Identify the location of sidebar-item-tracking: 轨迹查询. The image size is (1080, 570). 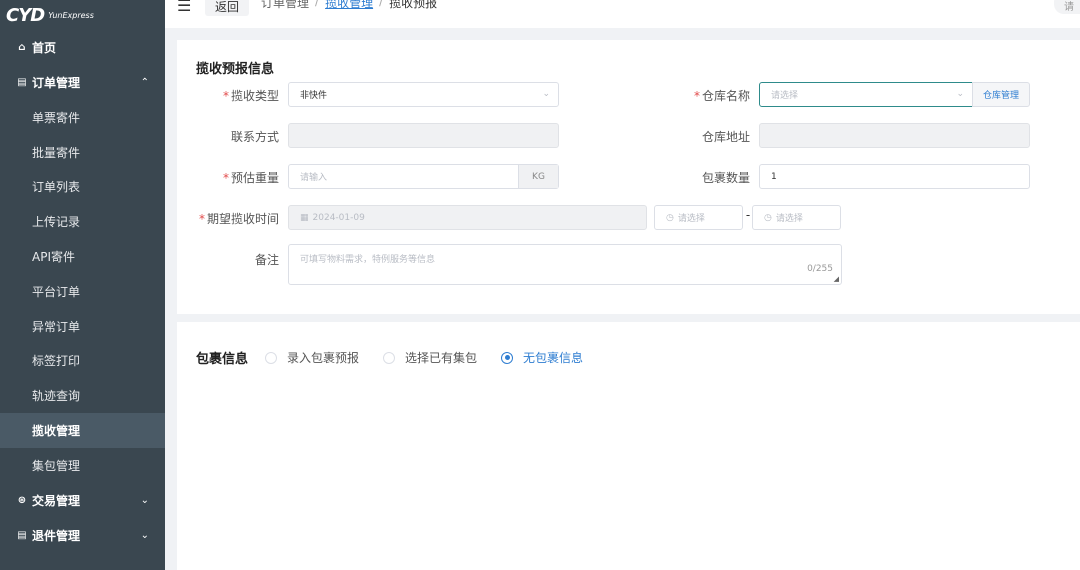
(82, 395).